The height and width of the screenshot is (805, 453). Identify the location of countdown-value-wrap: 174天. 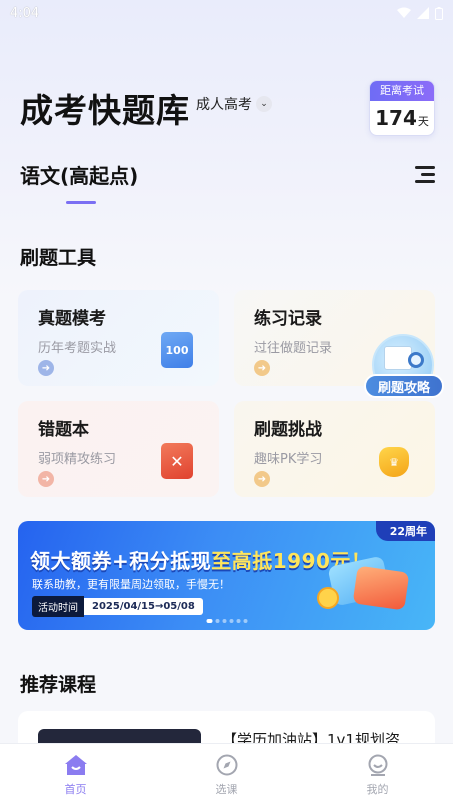
(402, 118).